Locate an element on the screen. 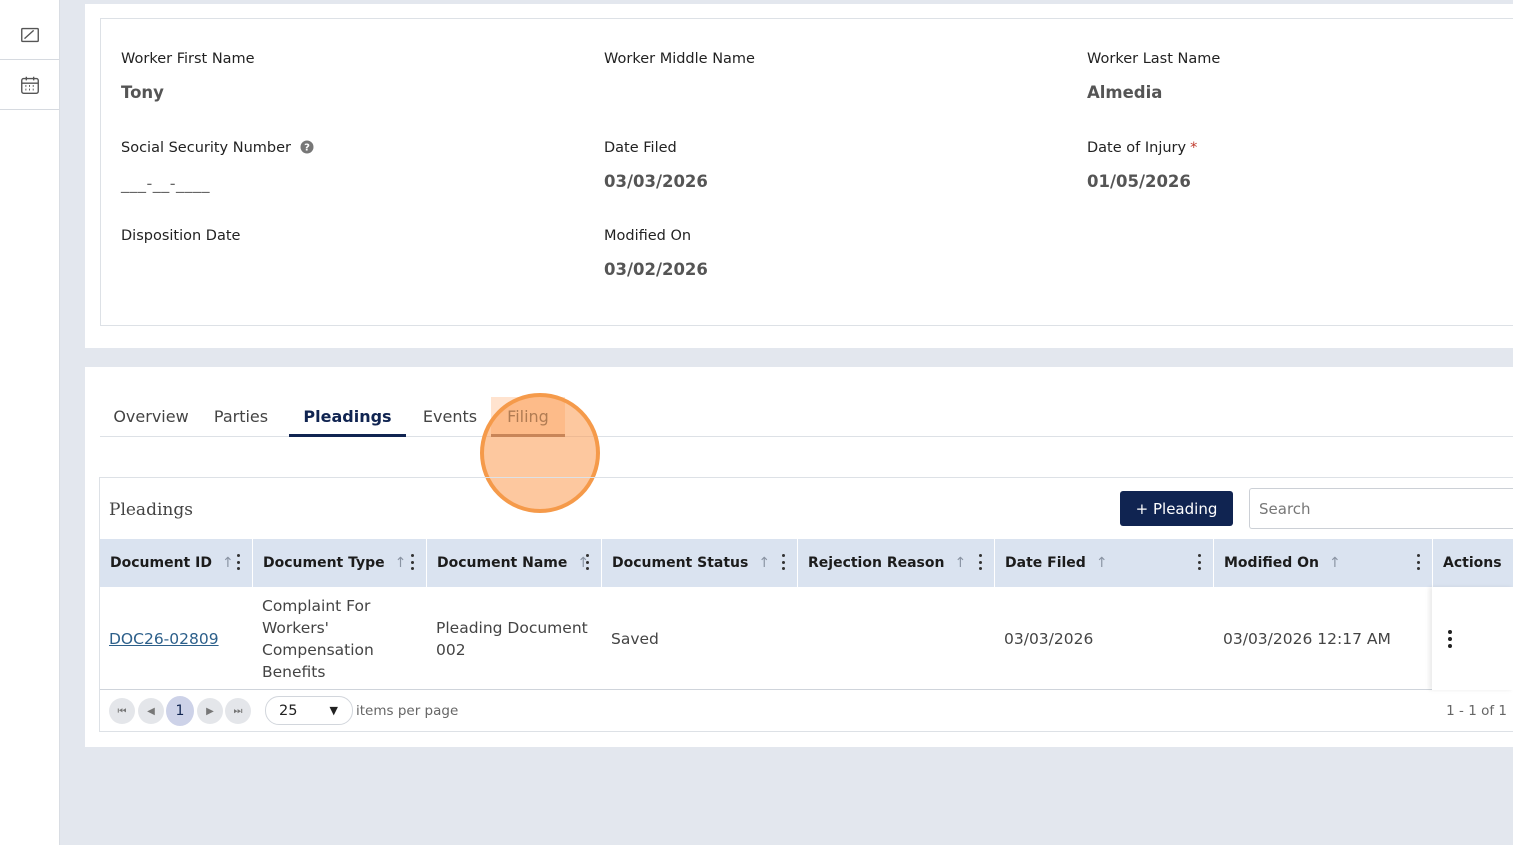 Image resolution: width=1513 pixels, height=845 pixels. column-header-document-status: Document Status ↑ is located at coordinates (700, 563).